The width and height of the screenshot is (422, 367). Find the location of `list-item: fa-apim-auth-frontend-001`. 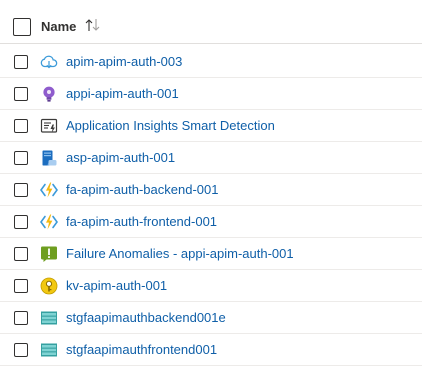

list-item: fa-apim-auth-frontend-001 is located at coordinates (211, 222).